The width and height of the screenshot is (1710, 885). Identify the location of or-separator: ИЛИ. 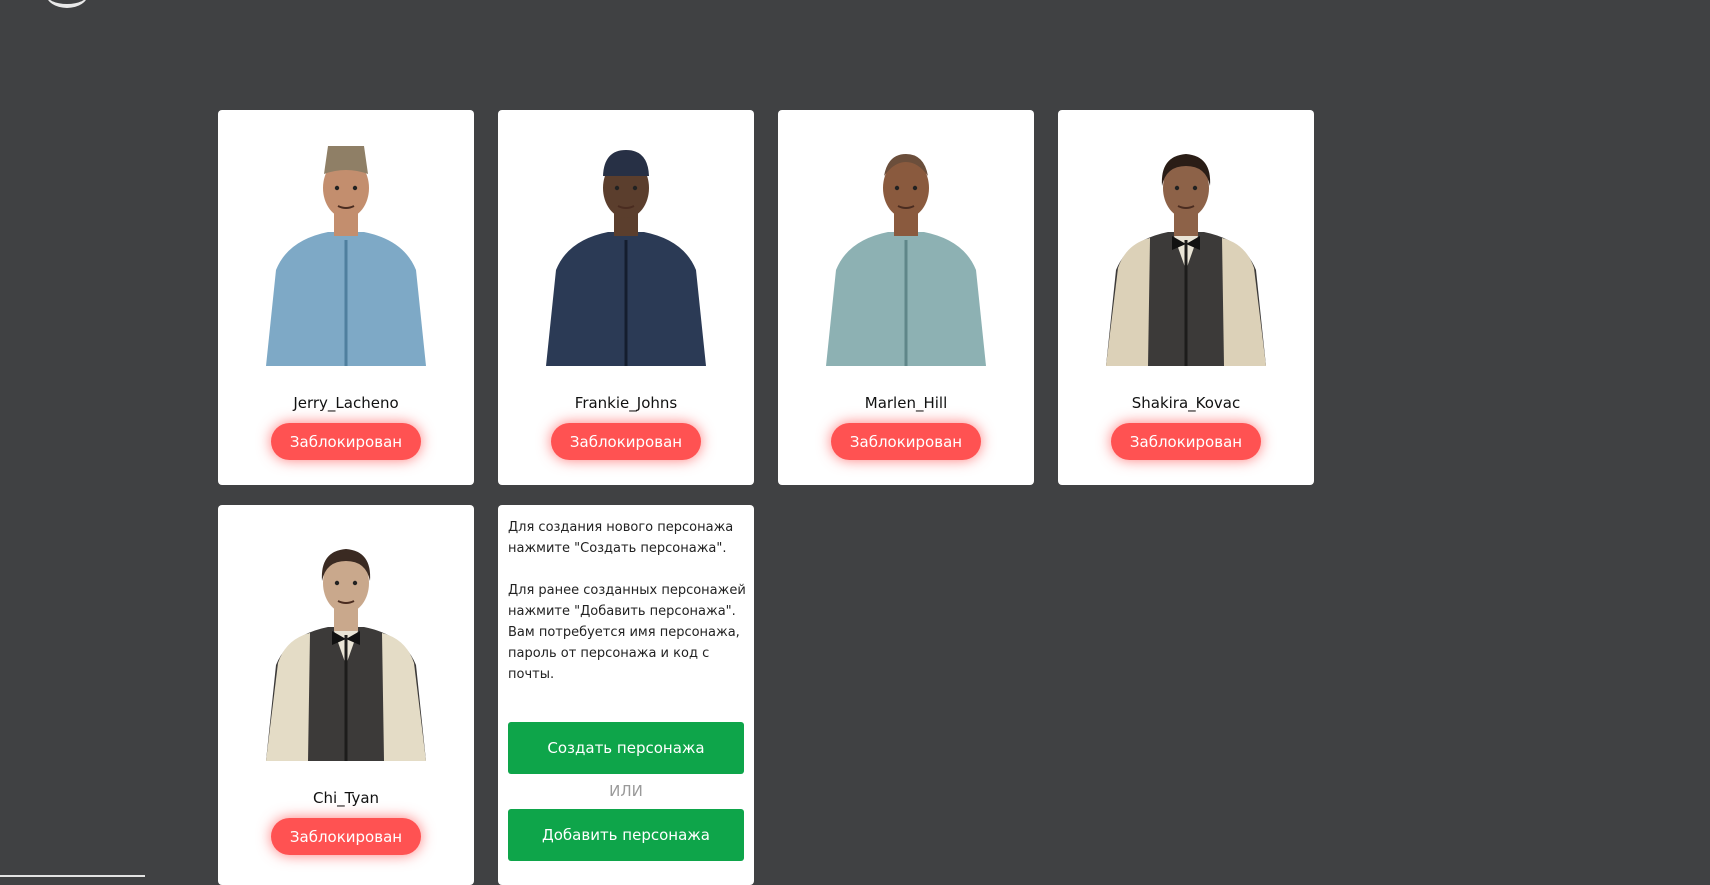
(626, 791).